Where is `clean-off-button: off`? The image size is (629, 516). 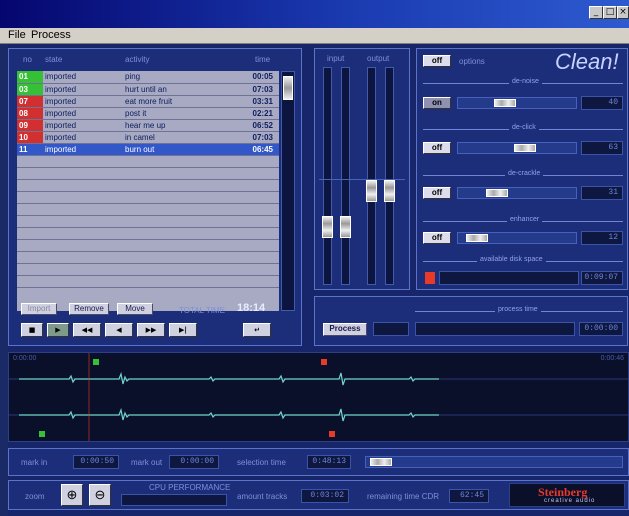 clean-off-button: off is located at coordinates (437, 61).